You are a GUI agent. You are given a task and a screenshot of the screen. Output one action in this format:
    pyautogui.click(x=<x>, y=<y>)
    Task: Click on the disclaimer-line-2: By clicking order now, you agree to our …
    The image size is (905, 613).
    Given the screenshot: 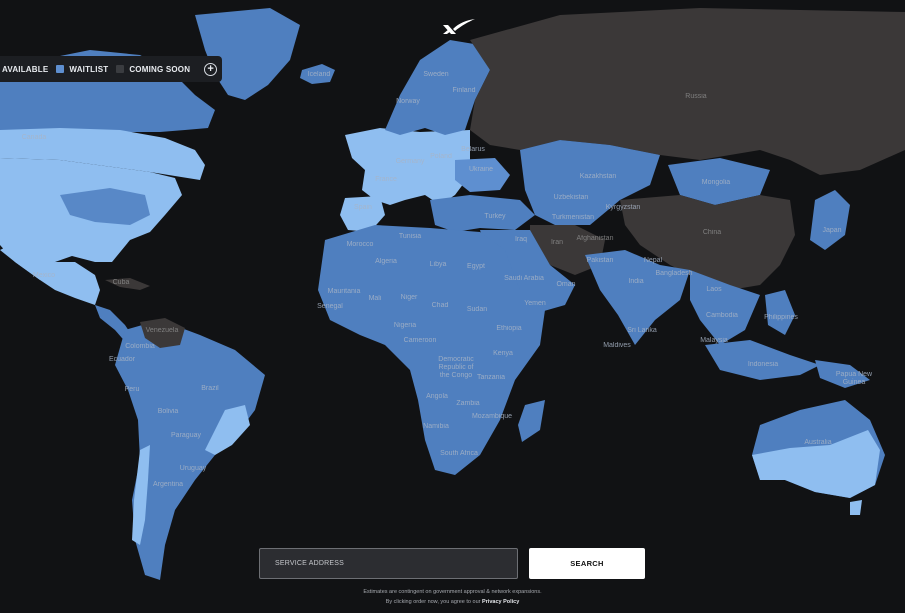 What is the action you would take?
    pyautogui.click(x=452, y=602)
    